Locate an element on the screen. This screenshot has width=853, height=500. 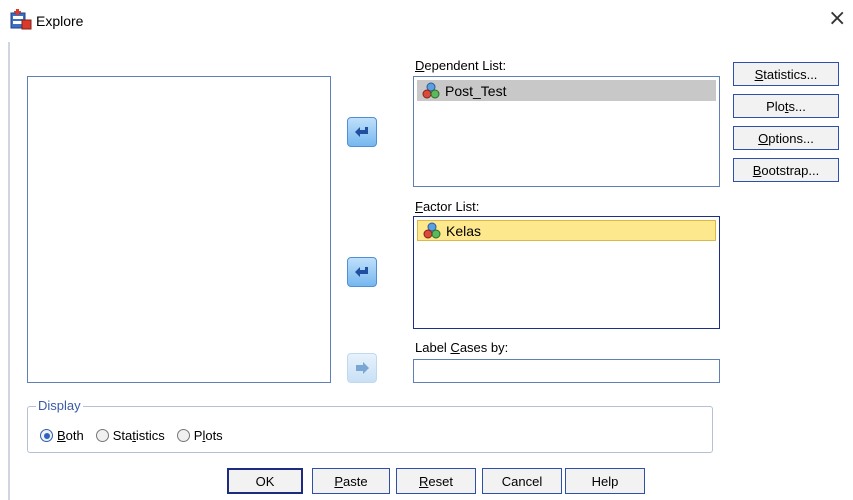
move-to-label-cases-button is located at coordinates (362, 368).